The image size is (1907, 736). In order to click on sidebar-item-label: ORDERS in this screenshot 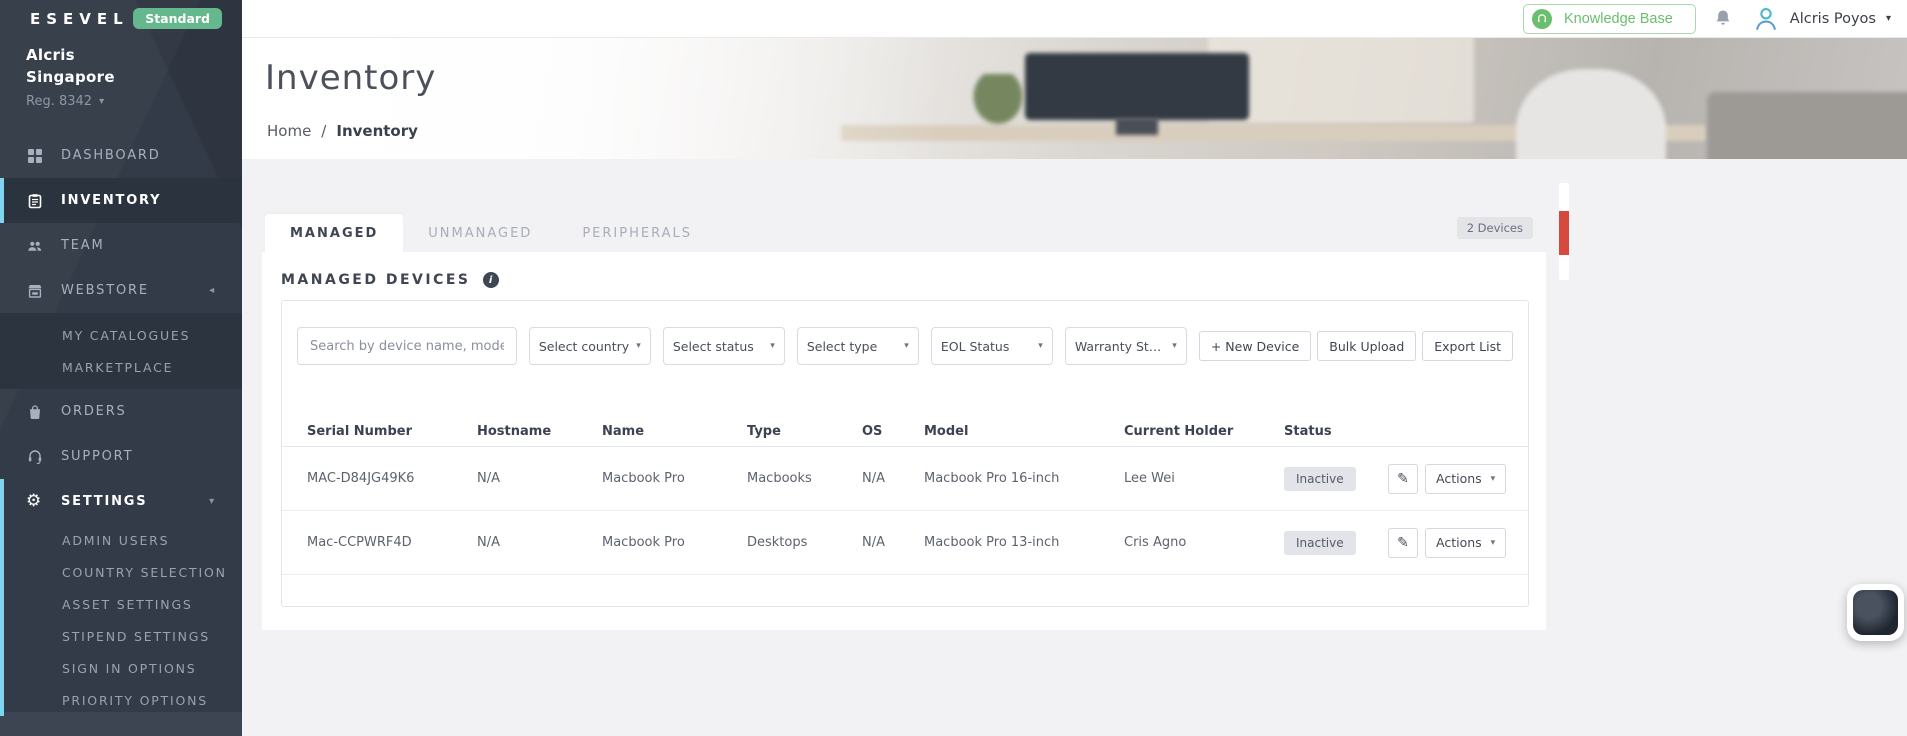, I will do `click(94, 411)`.